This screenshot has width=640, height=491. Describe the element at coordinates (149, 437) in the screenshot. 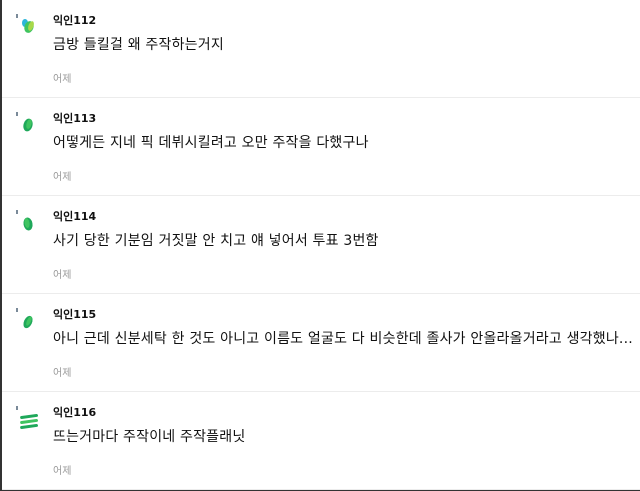

I see `comment-text: 뜨는거마다 주작이네 주작플래닛` at that location.